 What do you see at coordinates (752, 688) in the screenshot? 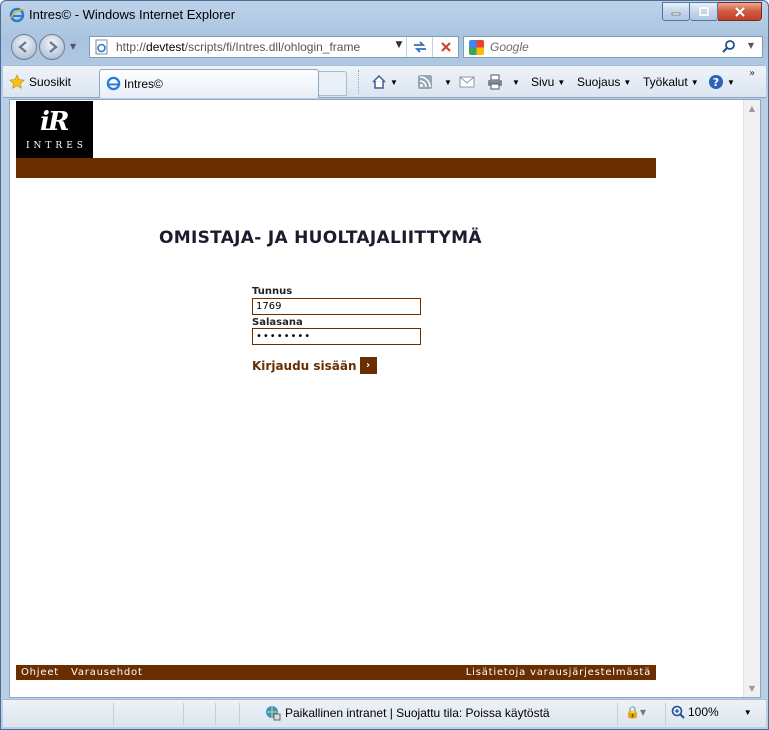
I see `scroll-down-icon: ▼` at bounding box center [752, 688].